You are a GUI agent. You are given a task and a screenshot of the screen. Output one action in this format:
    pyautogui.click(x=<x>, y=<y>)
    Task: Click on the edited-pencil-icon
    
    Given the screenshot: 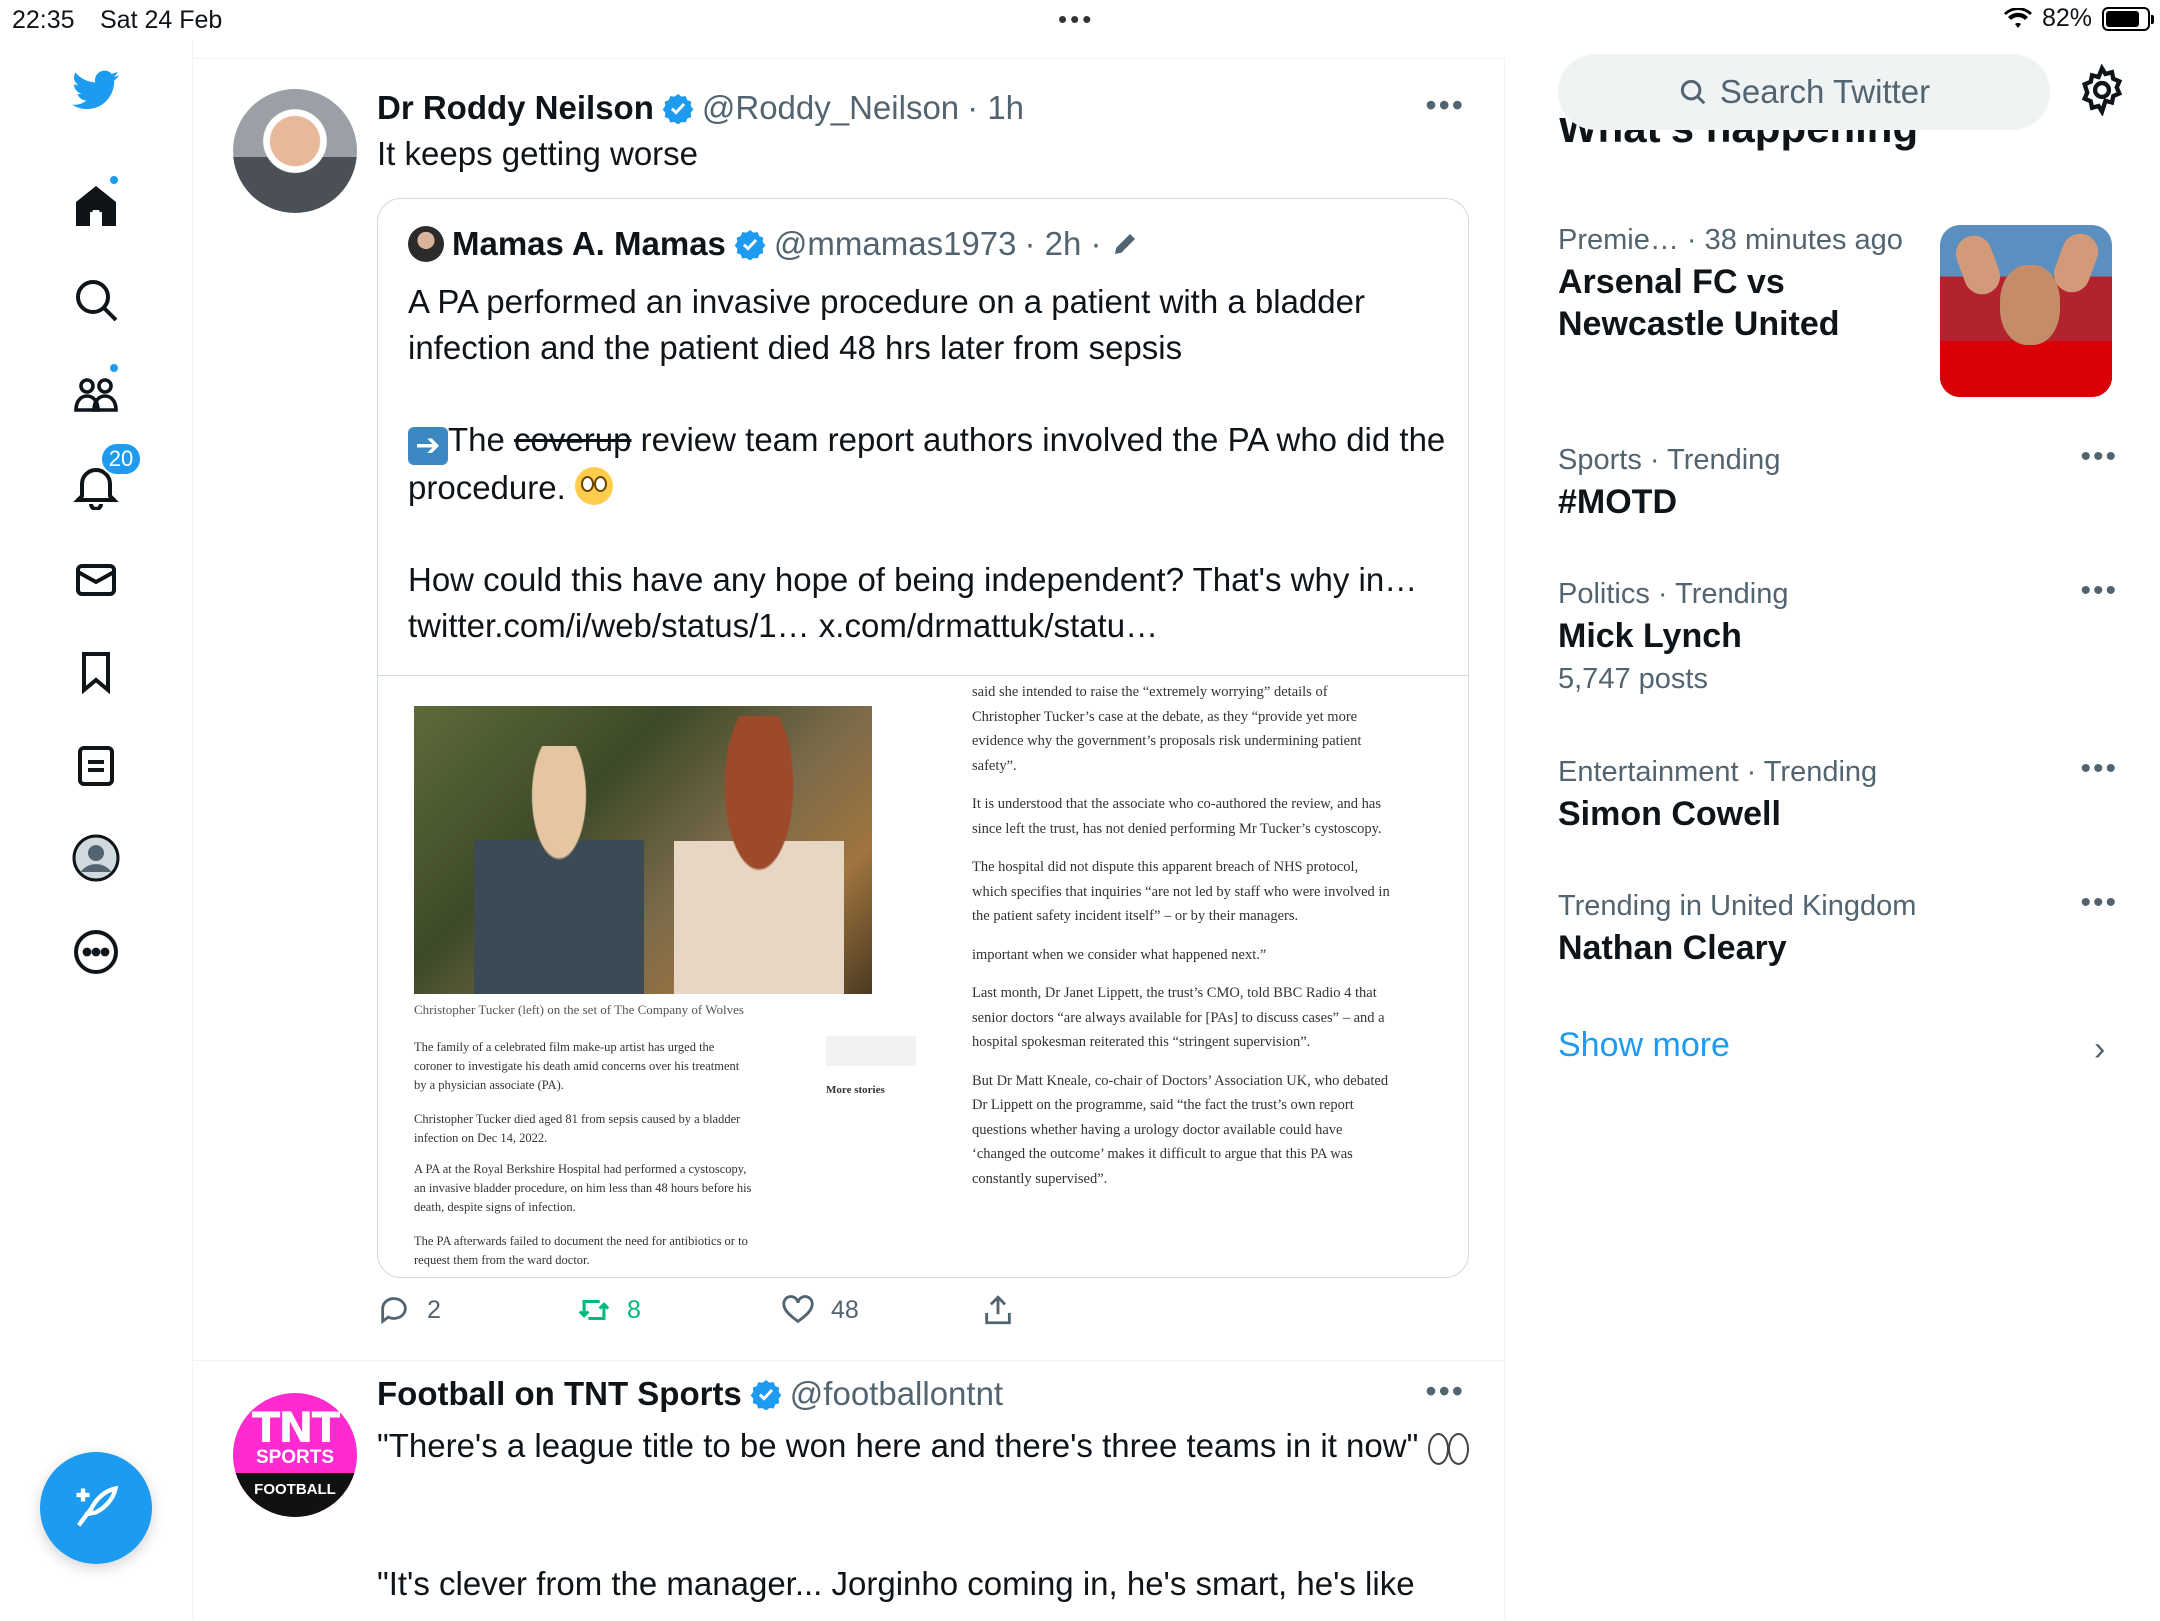 What is the action you would take?
    pyautogui.click(x=1124, y=244)
    